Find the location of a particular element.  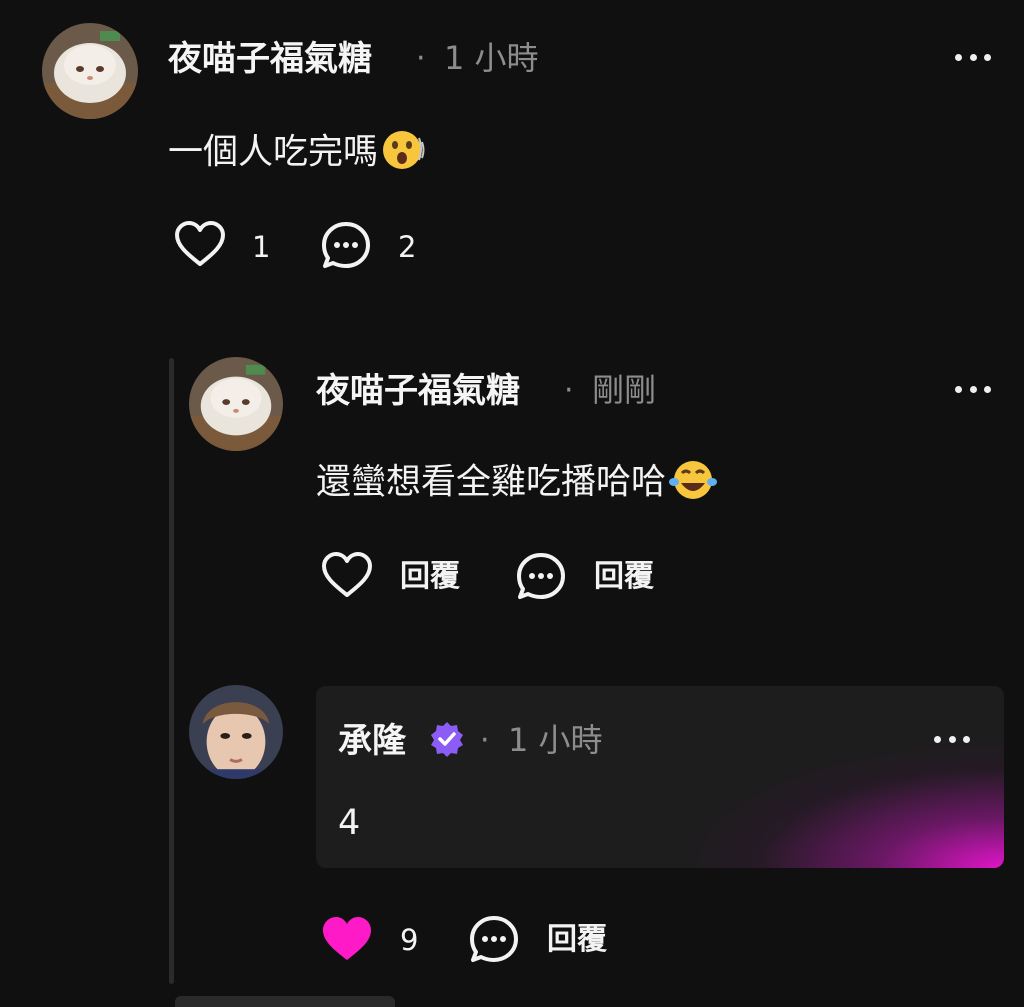

reply-text-row: 還蠻想看全雞吃播哈哈 is located at coordinates (517, 483).